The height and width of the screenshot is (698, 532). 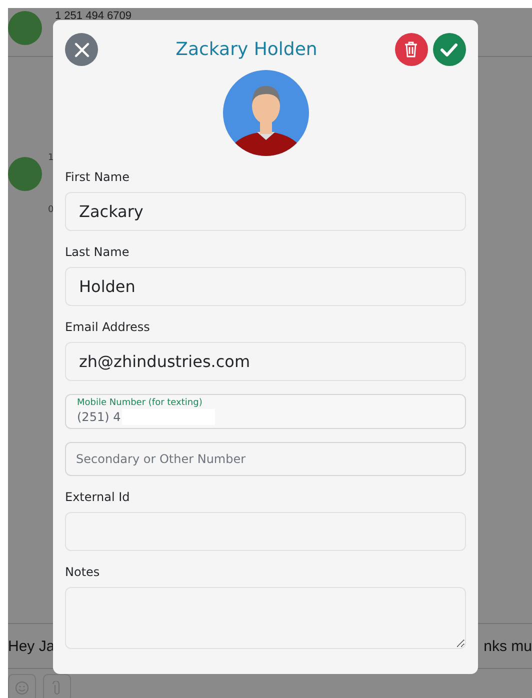 I want to click on close-button, so click(x=81, y=49).